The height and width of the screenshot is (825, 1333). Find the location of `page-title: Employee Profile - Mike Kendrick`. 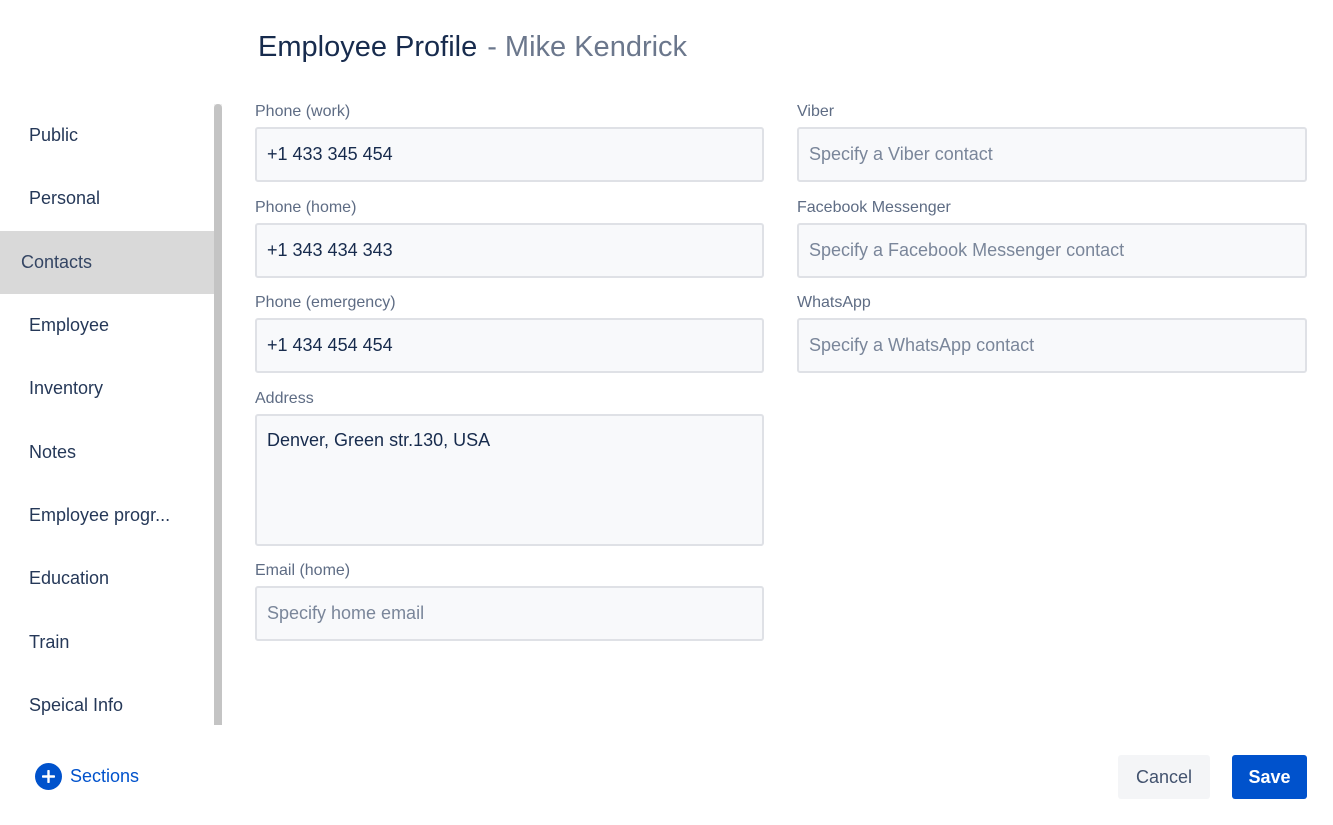

page-title: Employee Profile - Mike Kendrick is located at coordinates (472, 47).